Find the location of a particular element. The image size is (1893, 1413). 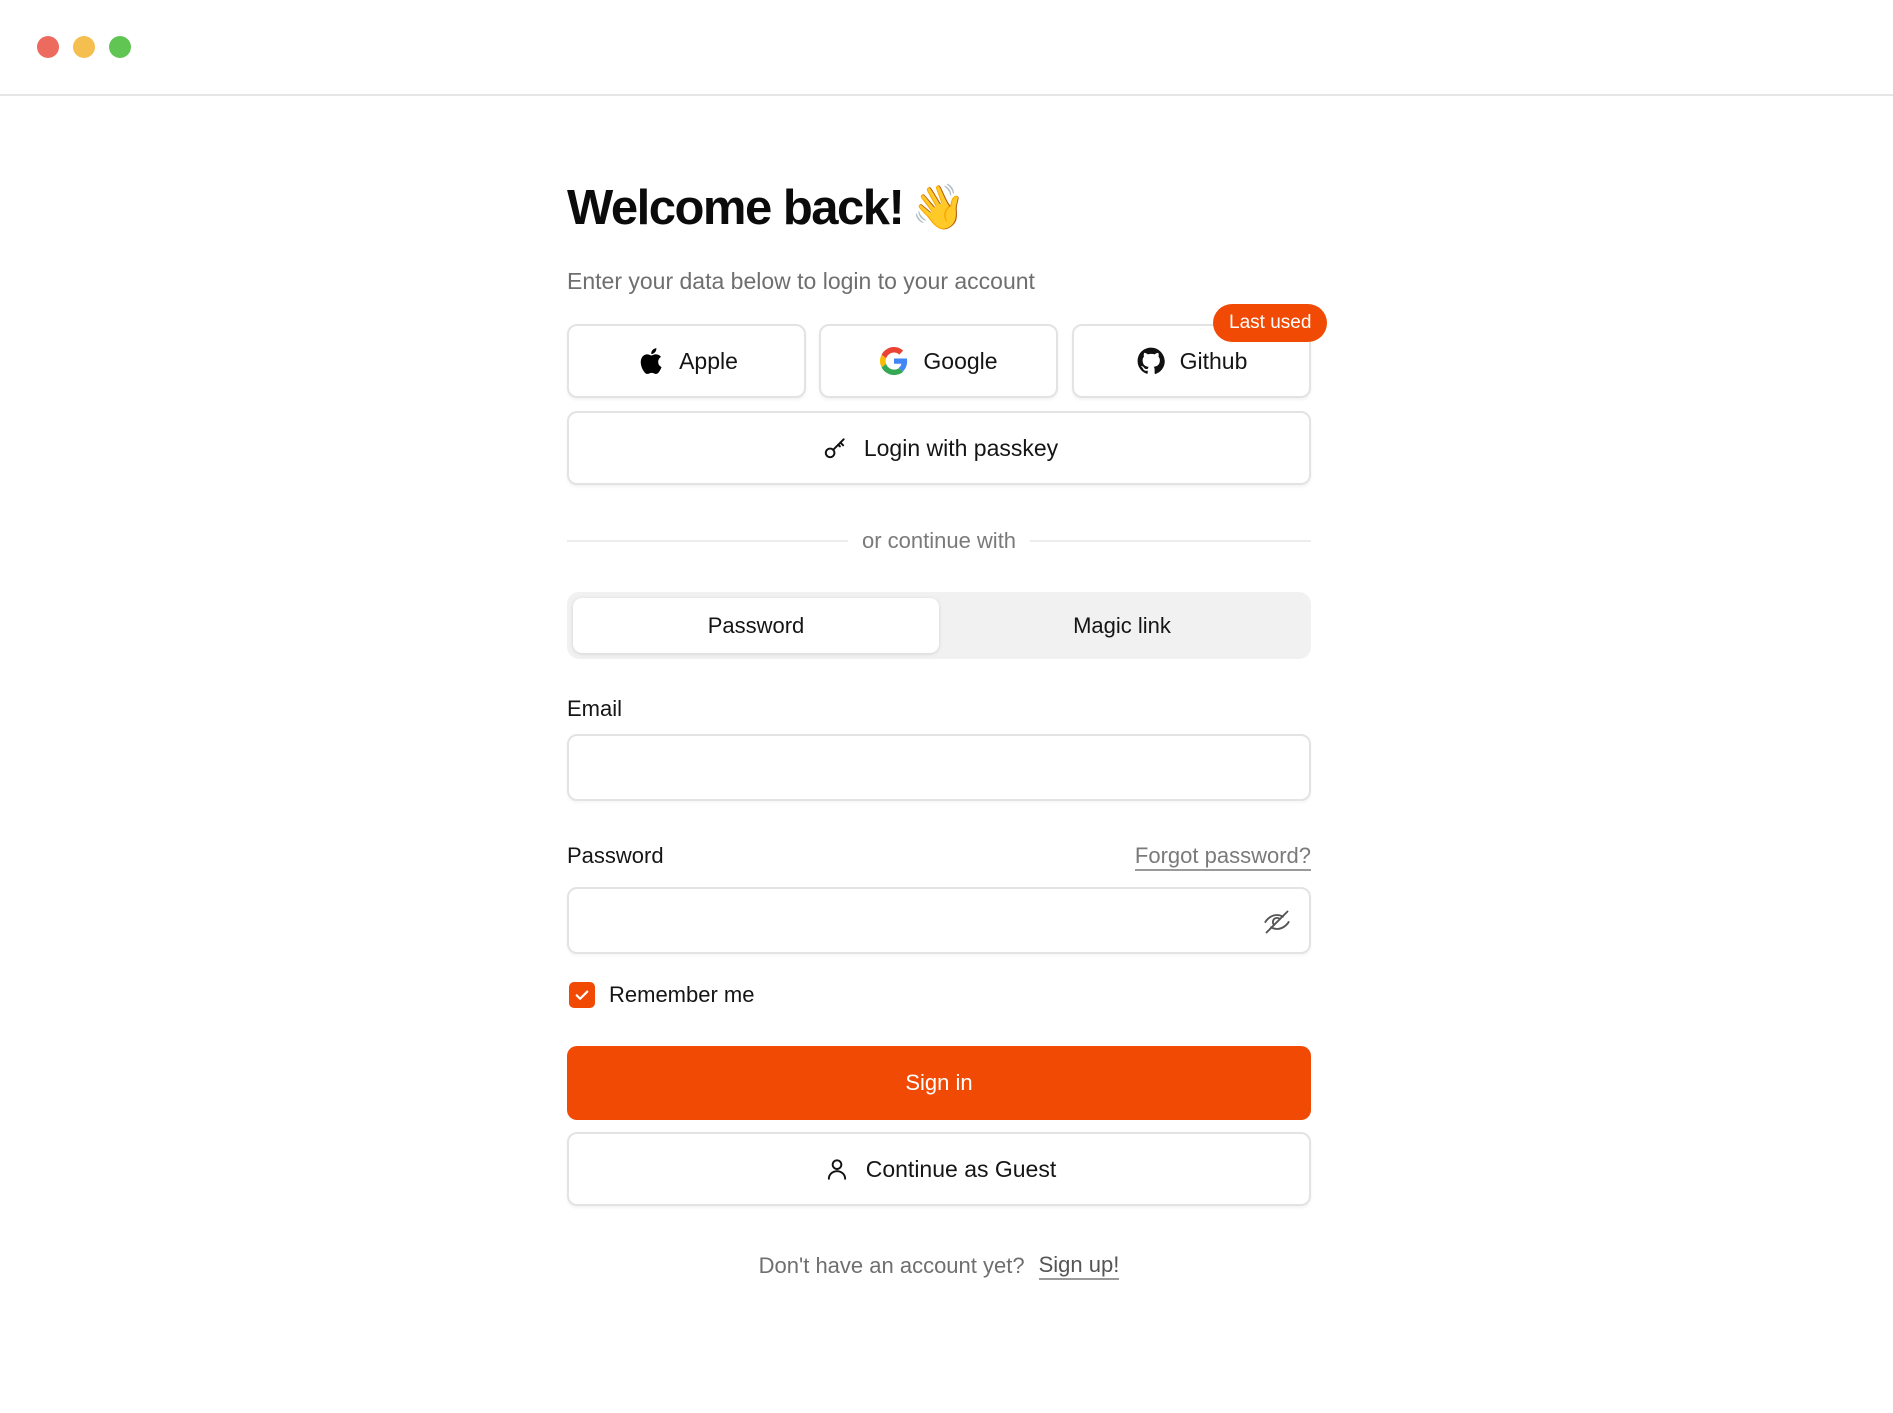

page-heading: Welcome back! 👋 is located at coordinates (939, 208).